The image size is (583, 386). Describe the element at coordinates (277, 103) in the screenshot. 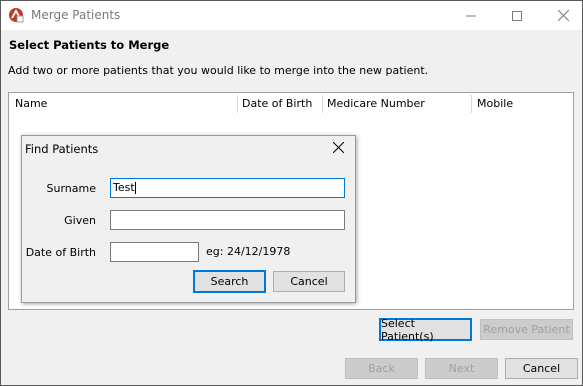

I see `column-date-of-birth: Date of Birth` at that location.